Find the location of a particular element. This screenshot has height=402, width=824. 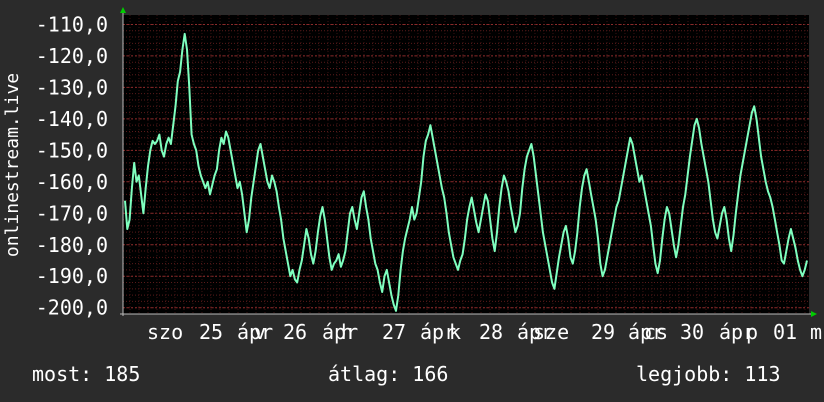

stat-current: most: 185 is located at coordinates (86, 374).